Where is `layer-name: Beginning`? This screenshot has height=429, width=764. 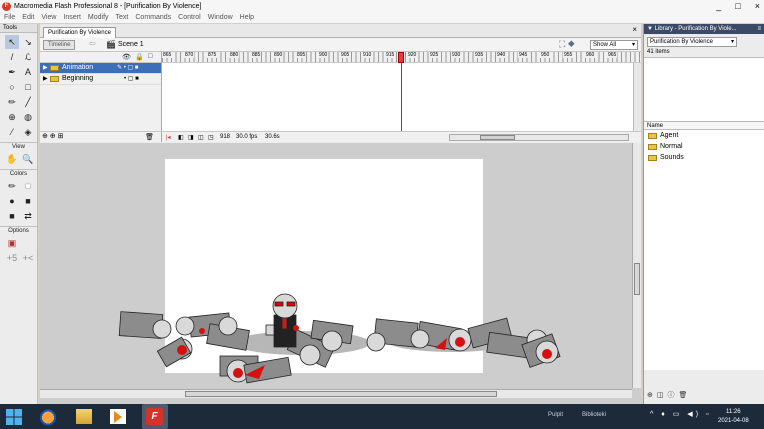
layer-name: Beginning is located at coordinates (78, 78).